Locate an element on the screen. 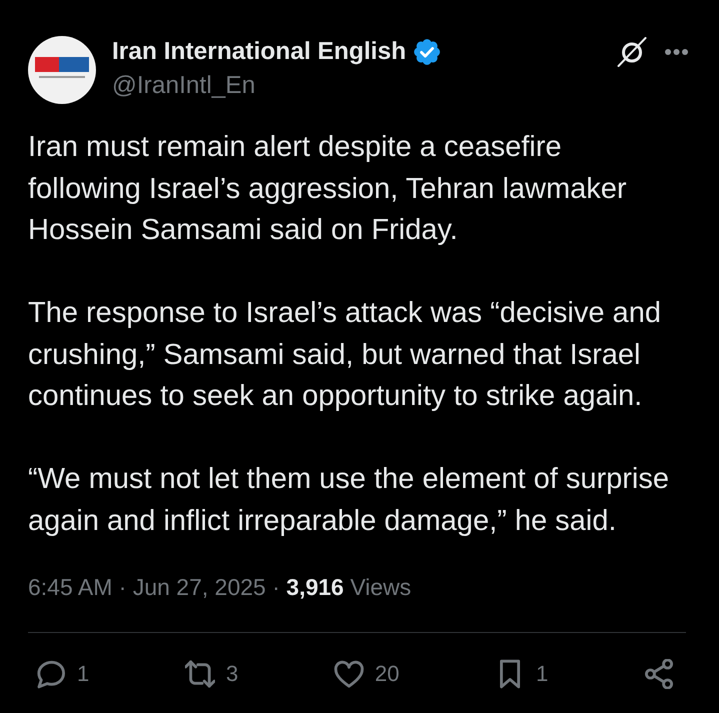  heart-icon is located at coordinates (349, 674).